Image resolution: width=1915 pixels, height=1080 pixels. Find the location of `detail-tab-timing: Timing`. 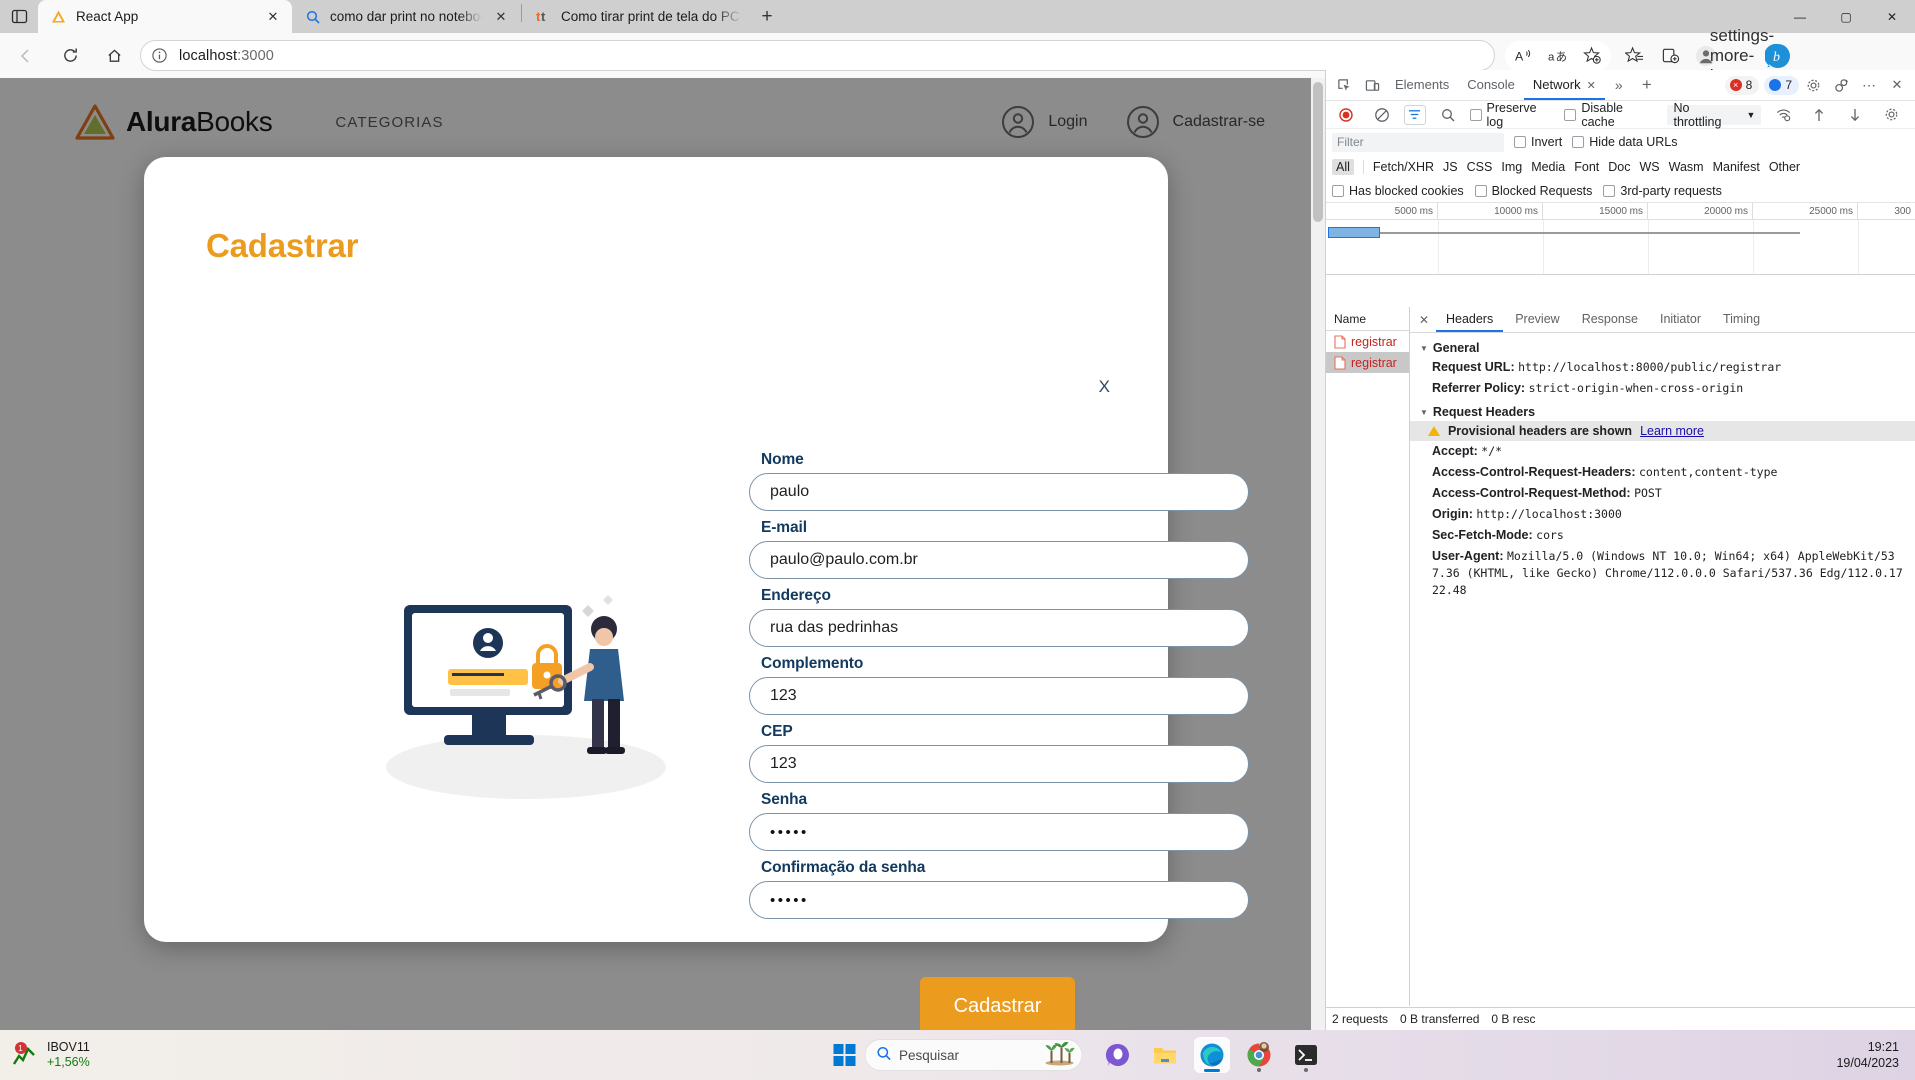

detail-tab-timing: Timing is located at coordinates (1741, 319).